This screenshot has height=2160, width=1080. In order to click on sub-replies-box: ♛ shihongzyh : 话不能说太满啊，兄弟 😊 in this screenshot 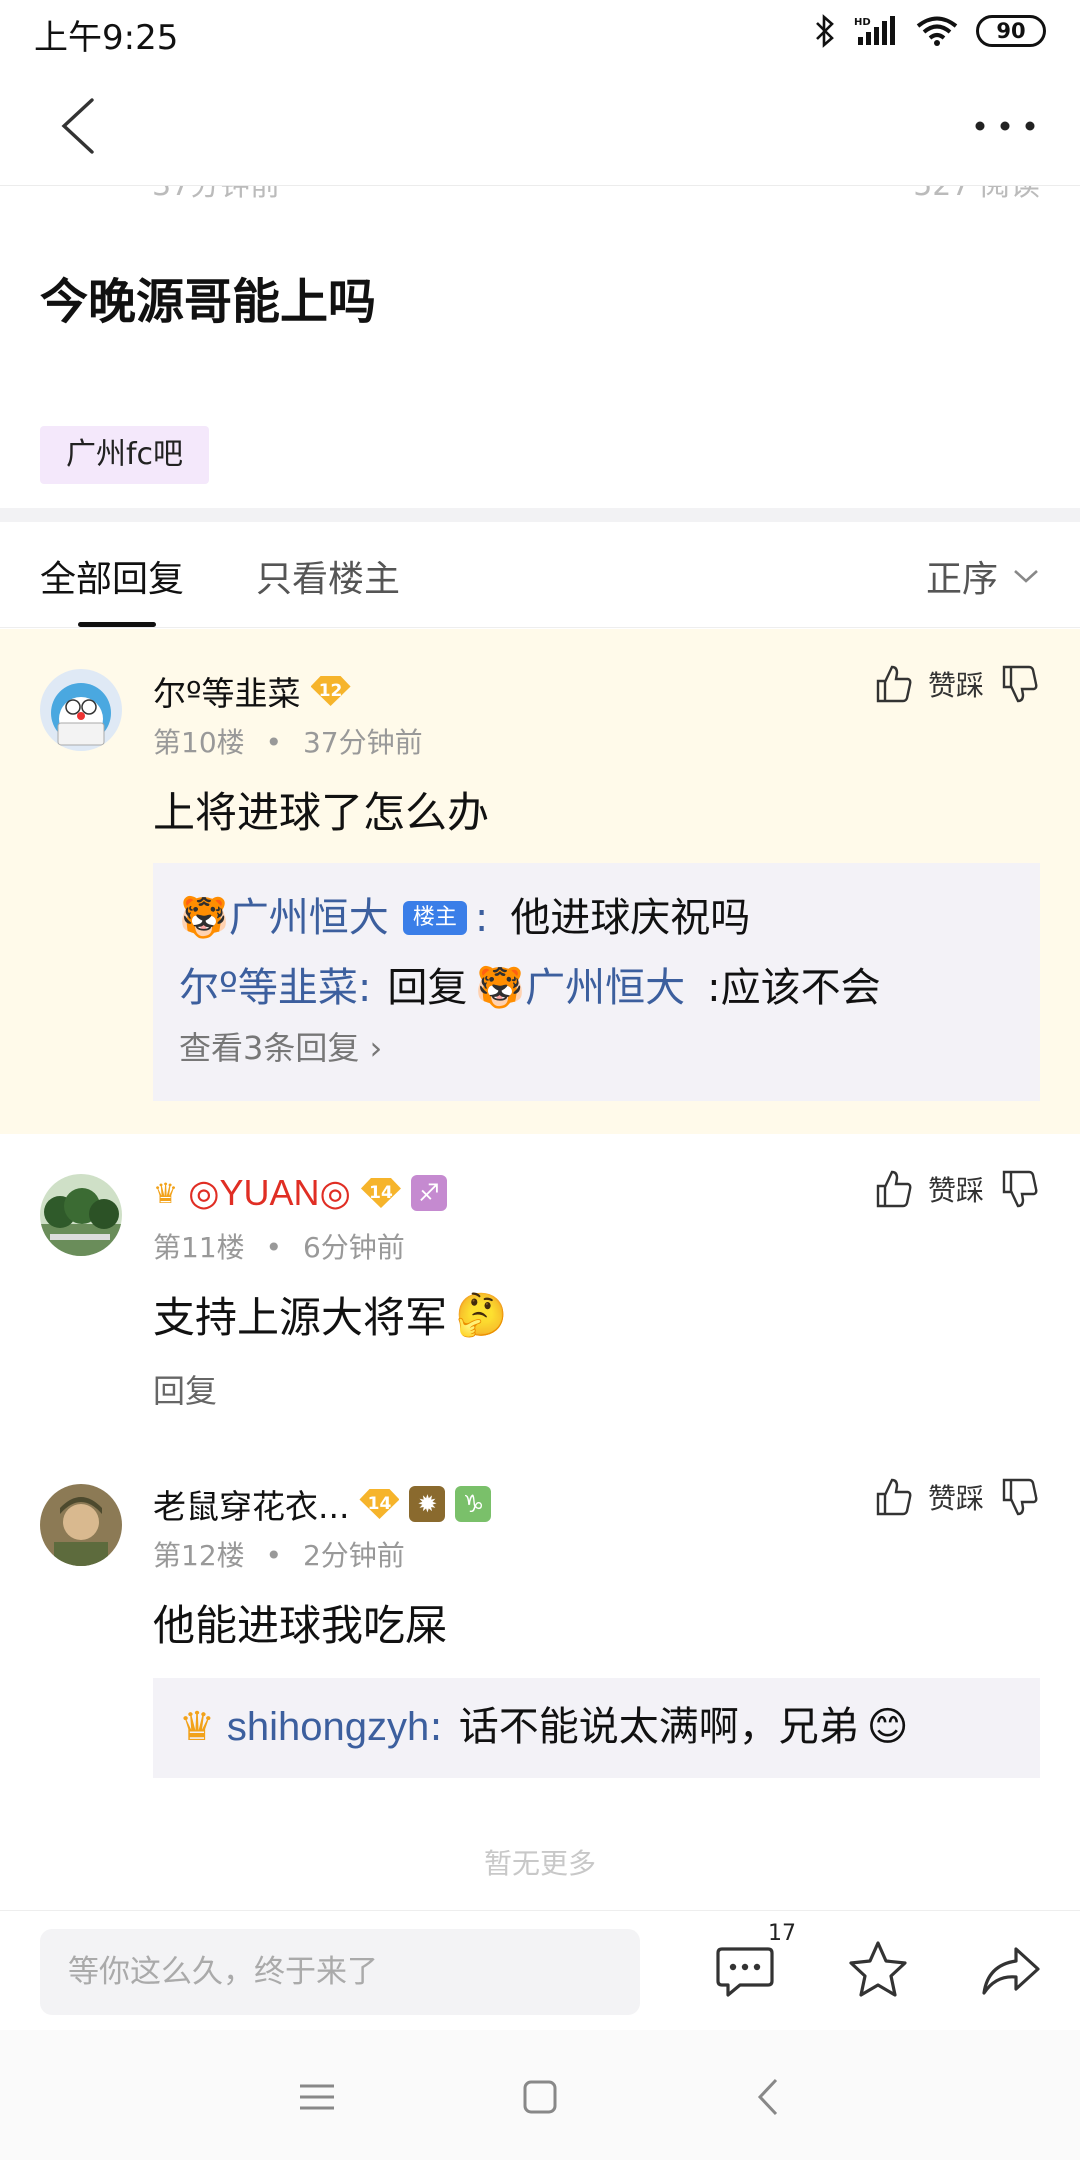, I will do `click(596, 1728)`.